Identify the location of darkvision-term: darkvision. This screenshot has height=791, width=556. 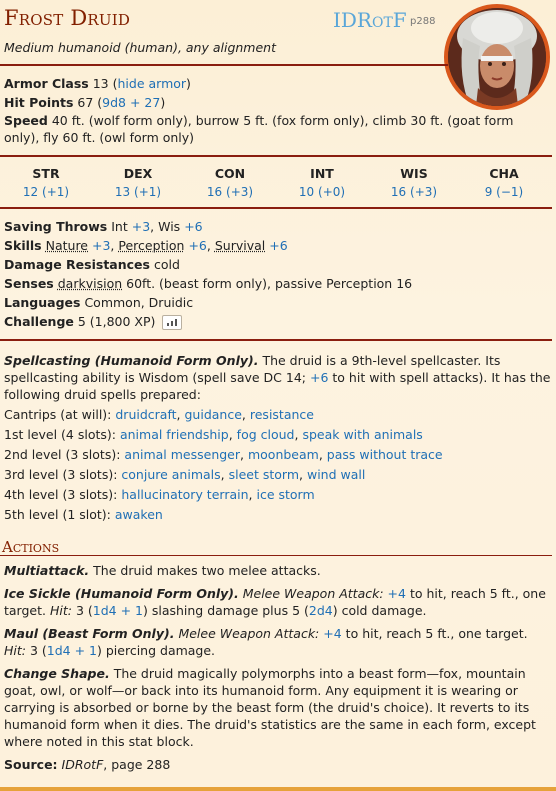
(90, 283).